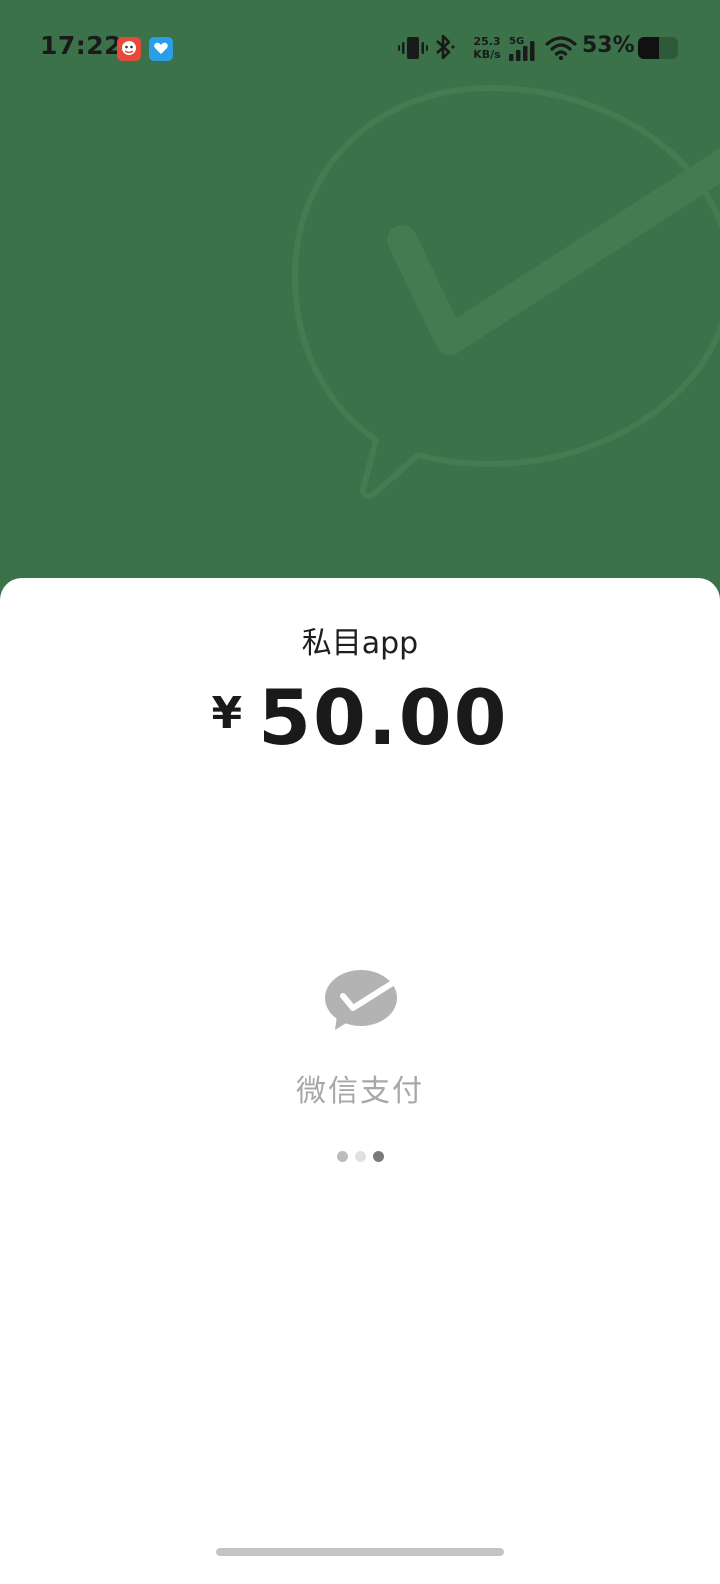 The width and height of the screenshot is (720, 1584). Describe the element at coordinates (413, 48) in the screenshot. I see `vibrate-icon` at that location.